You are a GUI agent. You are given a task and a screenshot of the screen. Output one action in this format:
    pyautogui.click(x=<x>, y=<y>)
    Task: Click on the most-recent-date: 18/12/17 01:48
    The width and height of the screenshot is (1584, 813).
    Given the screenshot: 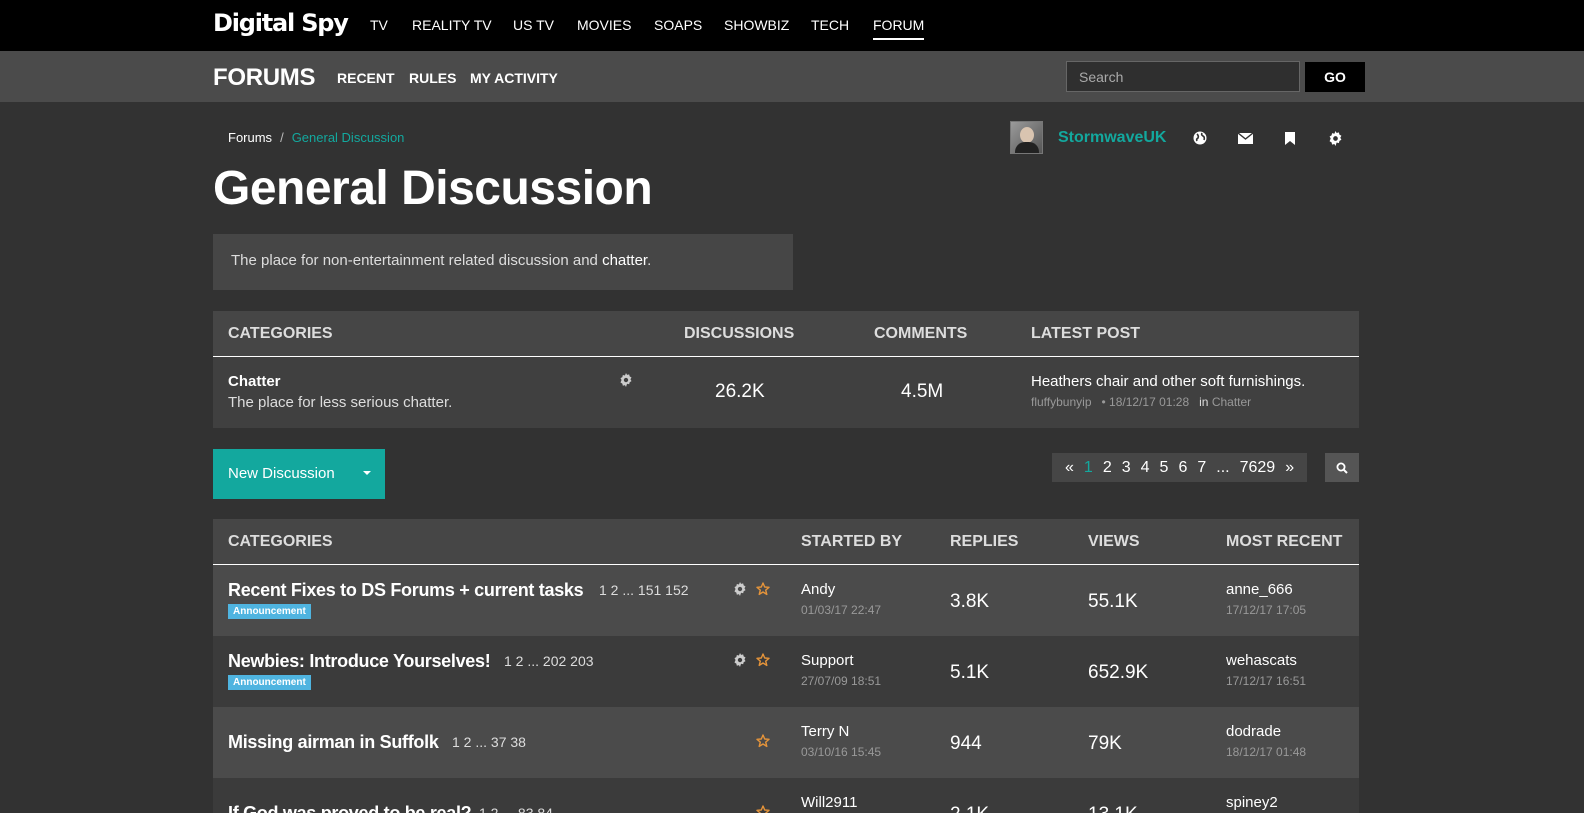 What is the action you would take?
    pyautogui.click(x=1266, y=752)
    